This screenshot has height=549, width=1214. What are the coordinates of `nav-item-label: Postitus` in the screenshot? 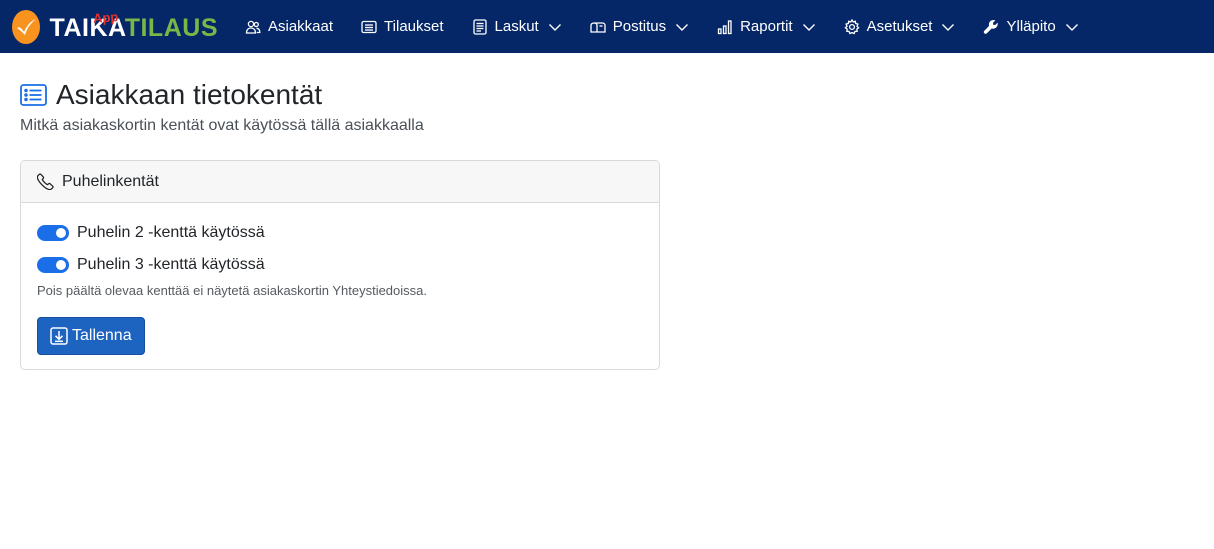 It's located at (639, 26).